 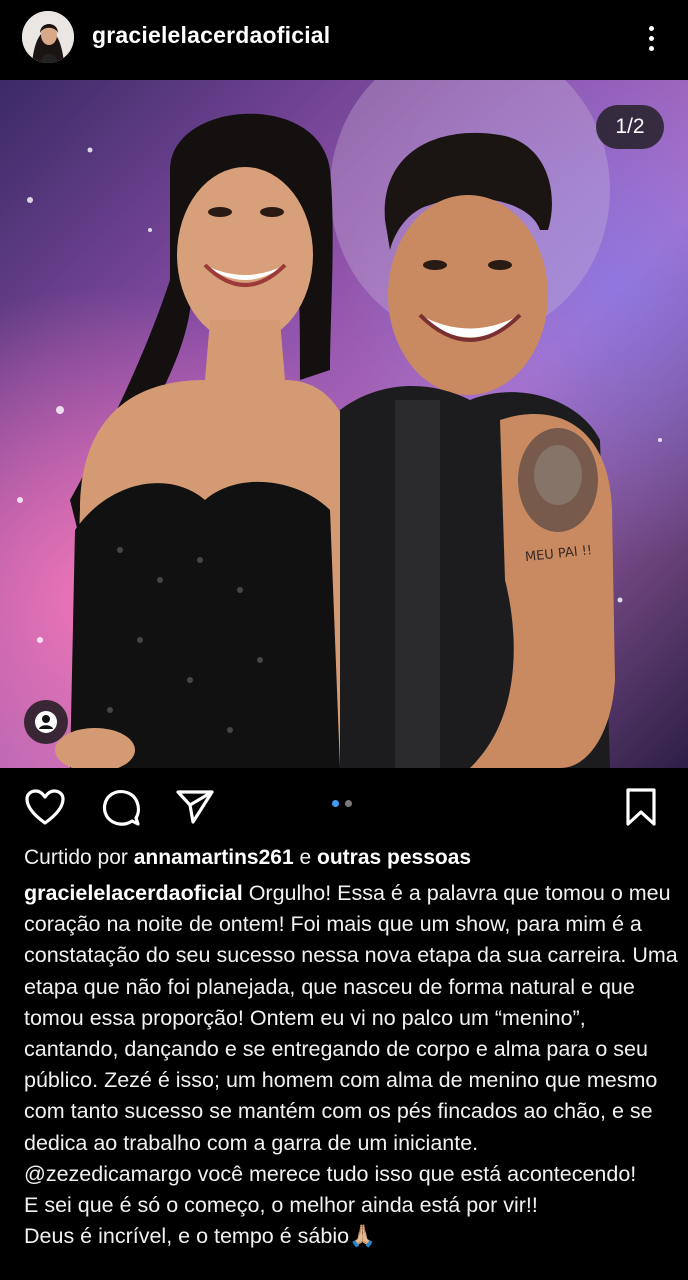 I want to click on carousel-dot, so click(x=348, y=803).